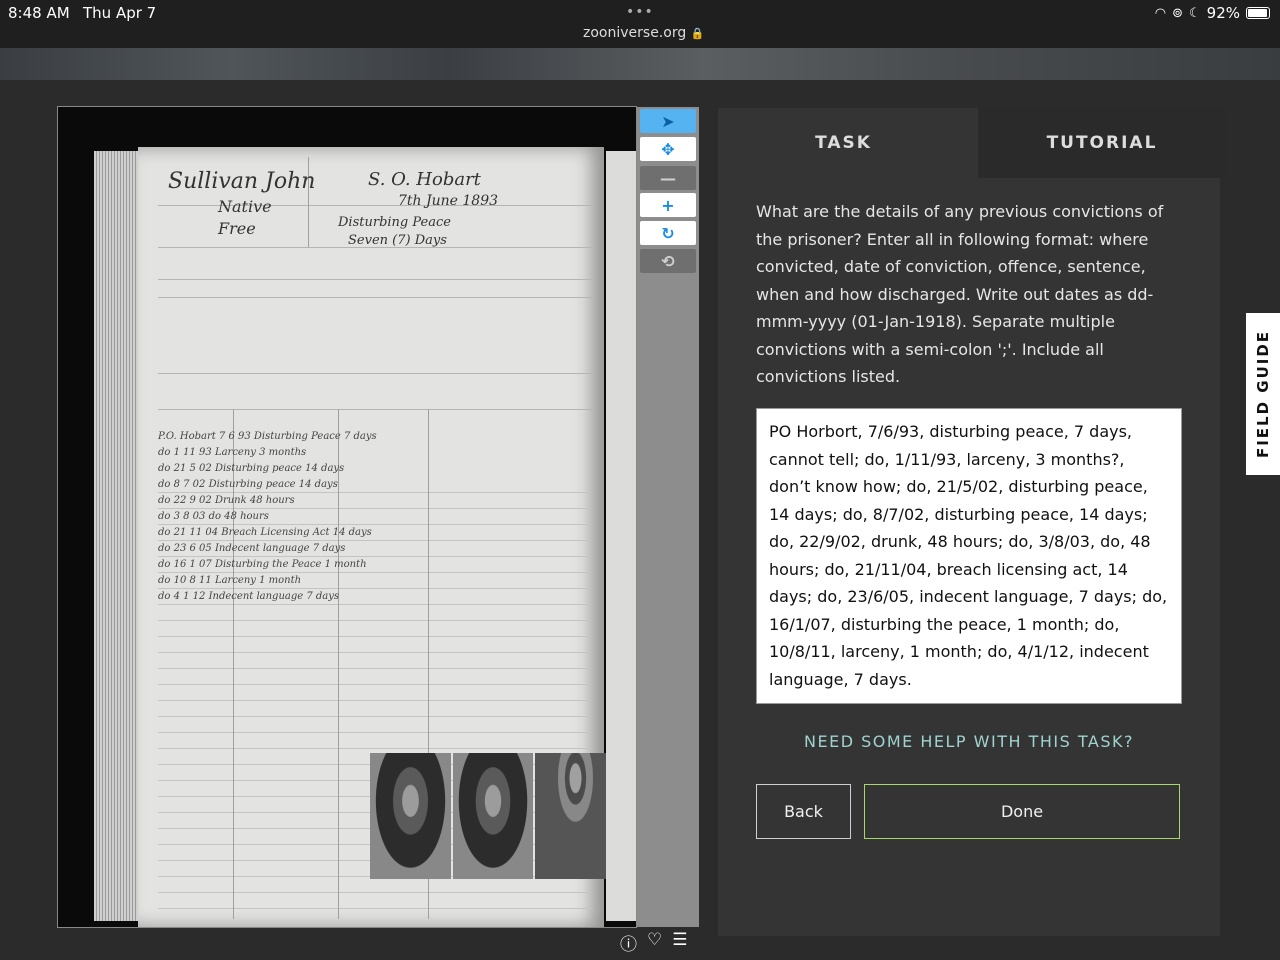 This screenshot has height=960, width=1280. Describe the element at coordinates (230, 580) in the screenshot. I see `conviction-row: do 10 8 11 Larceny 1 month` at that location.